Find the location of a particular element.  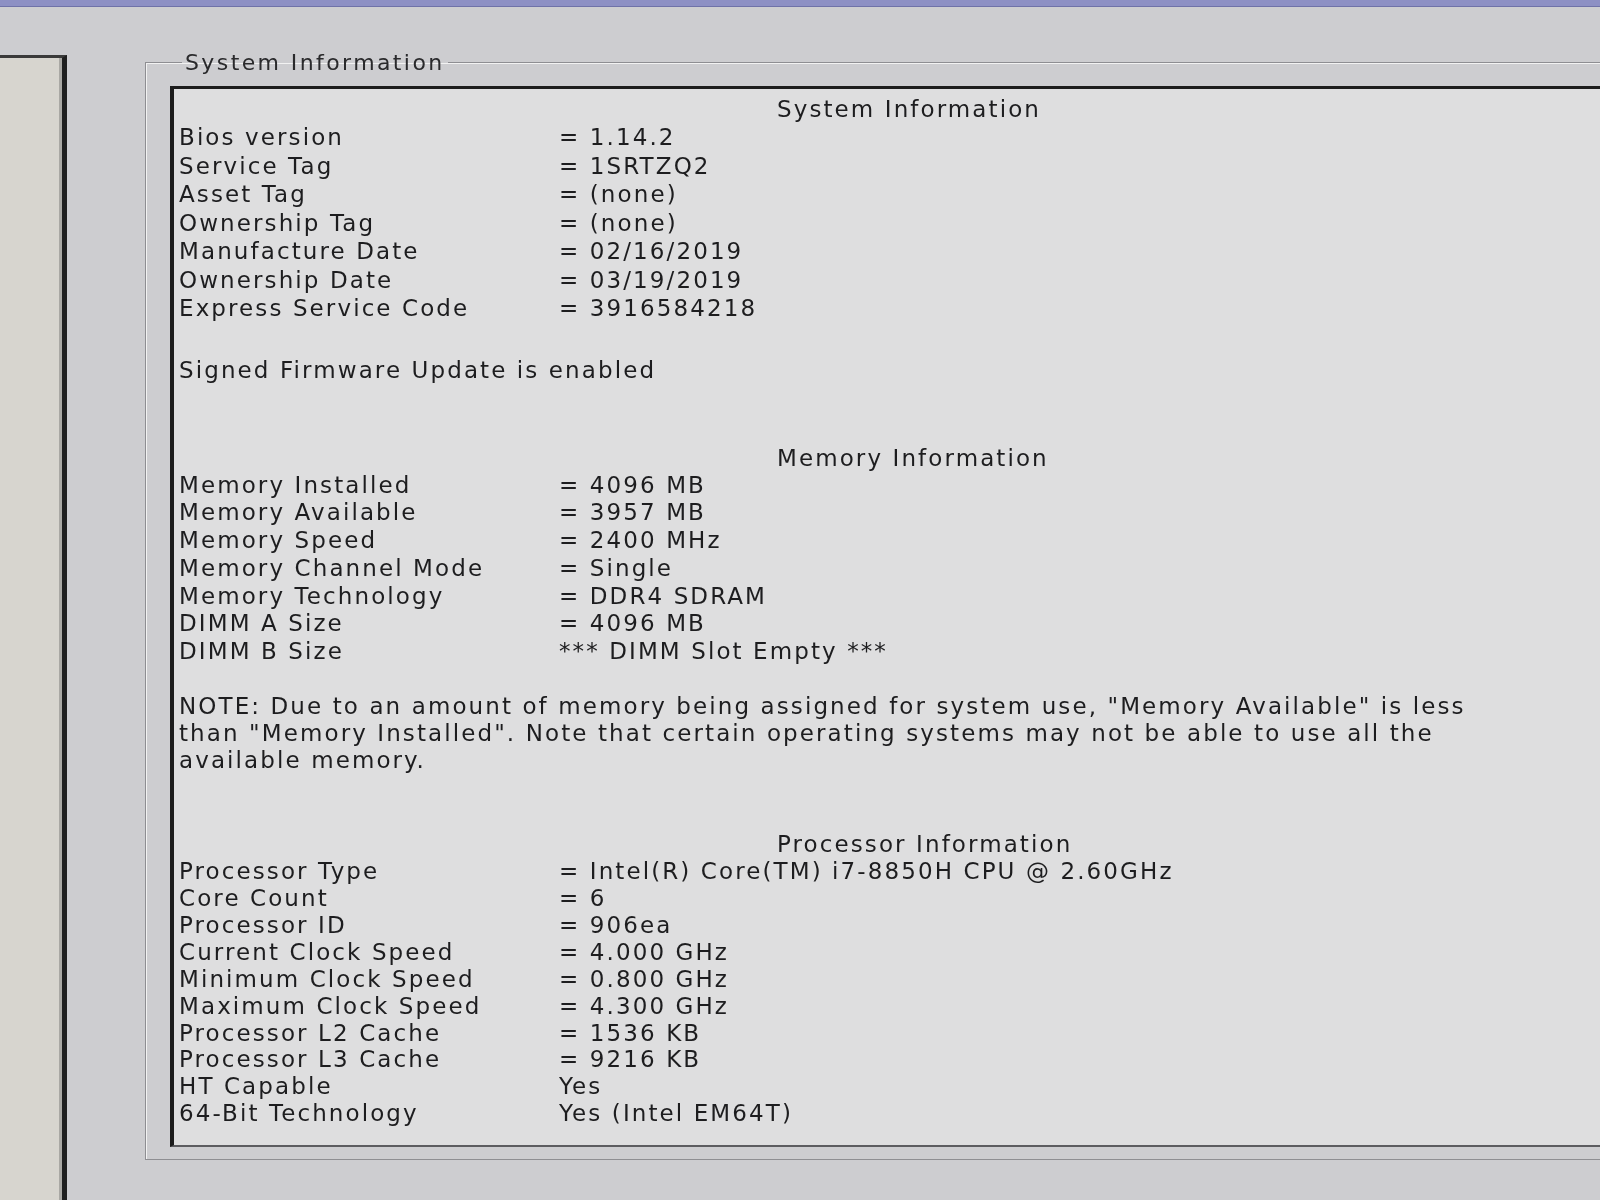

field-label: HT Capable is located at coordinates (256, 1087).